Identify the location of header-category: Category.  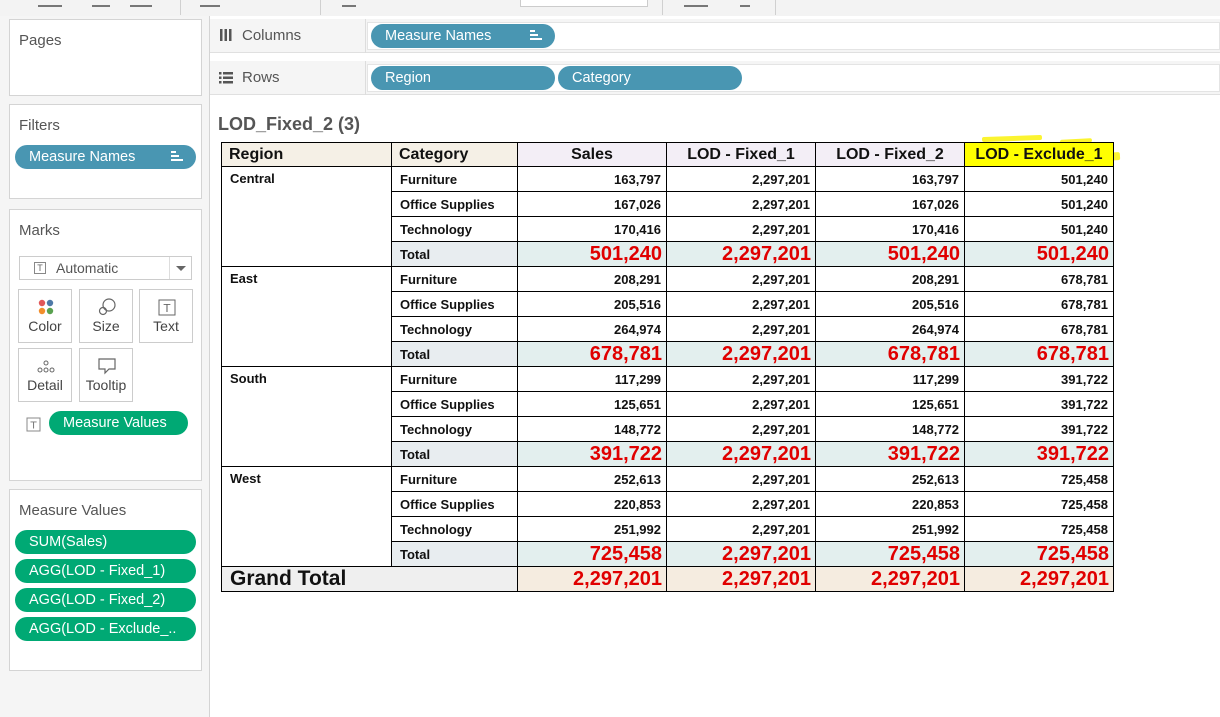
(454, 154).